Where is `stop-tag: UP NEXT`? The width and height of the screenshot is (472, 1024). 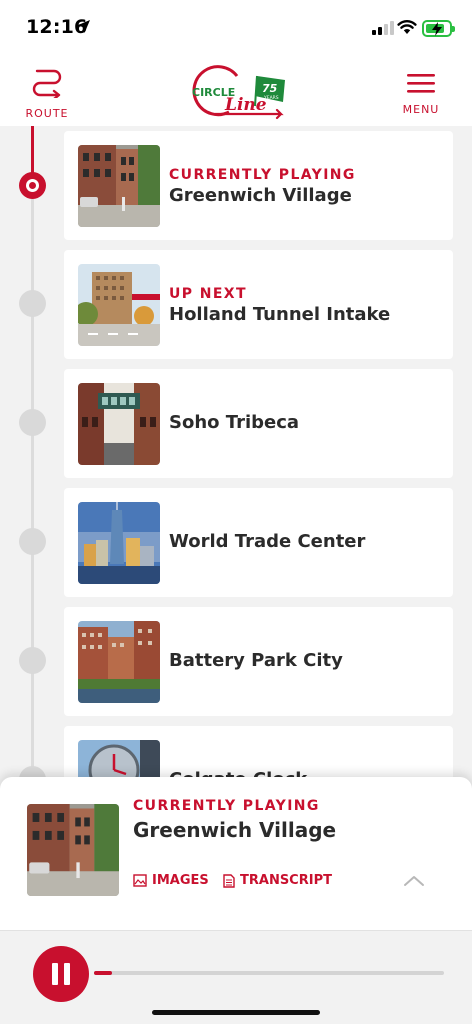
stop-tag: UP NEXT is located at coordinates (208, 294).